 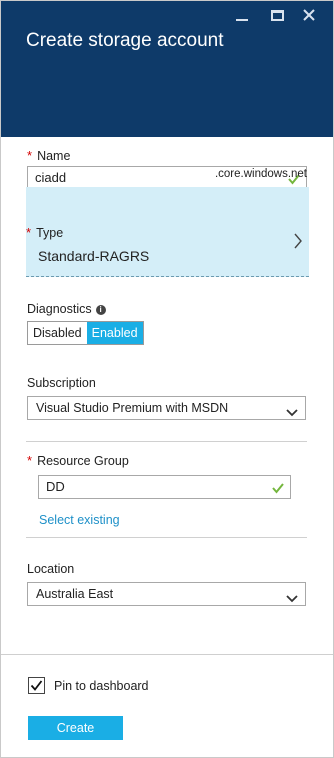 What do you see at coordinates (75, 728) in the screenshot?
I see `create-button: Create` at bounding box center [75, 728].